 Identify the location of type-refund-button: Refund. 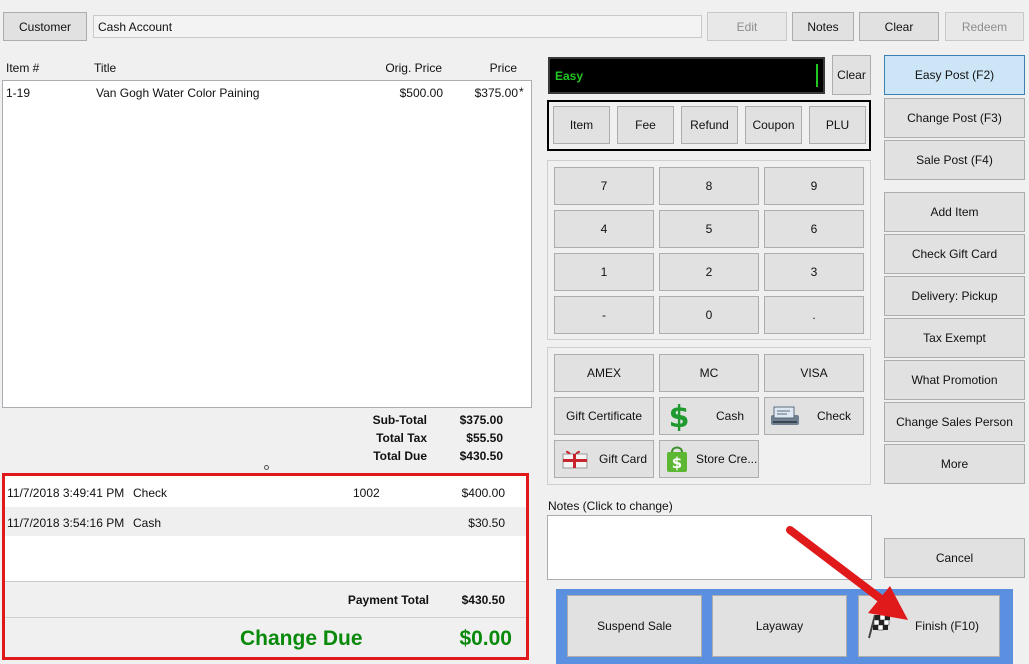
(709, 125).